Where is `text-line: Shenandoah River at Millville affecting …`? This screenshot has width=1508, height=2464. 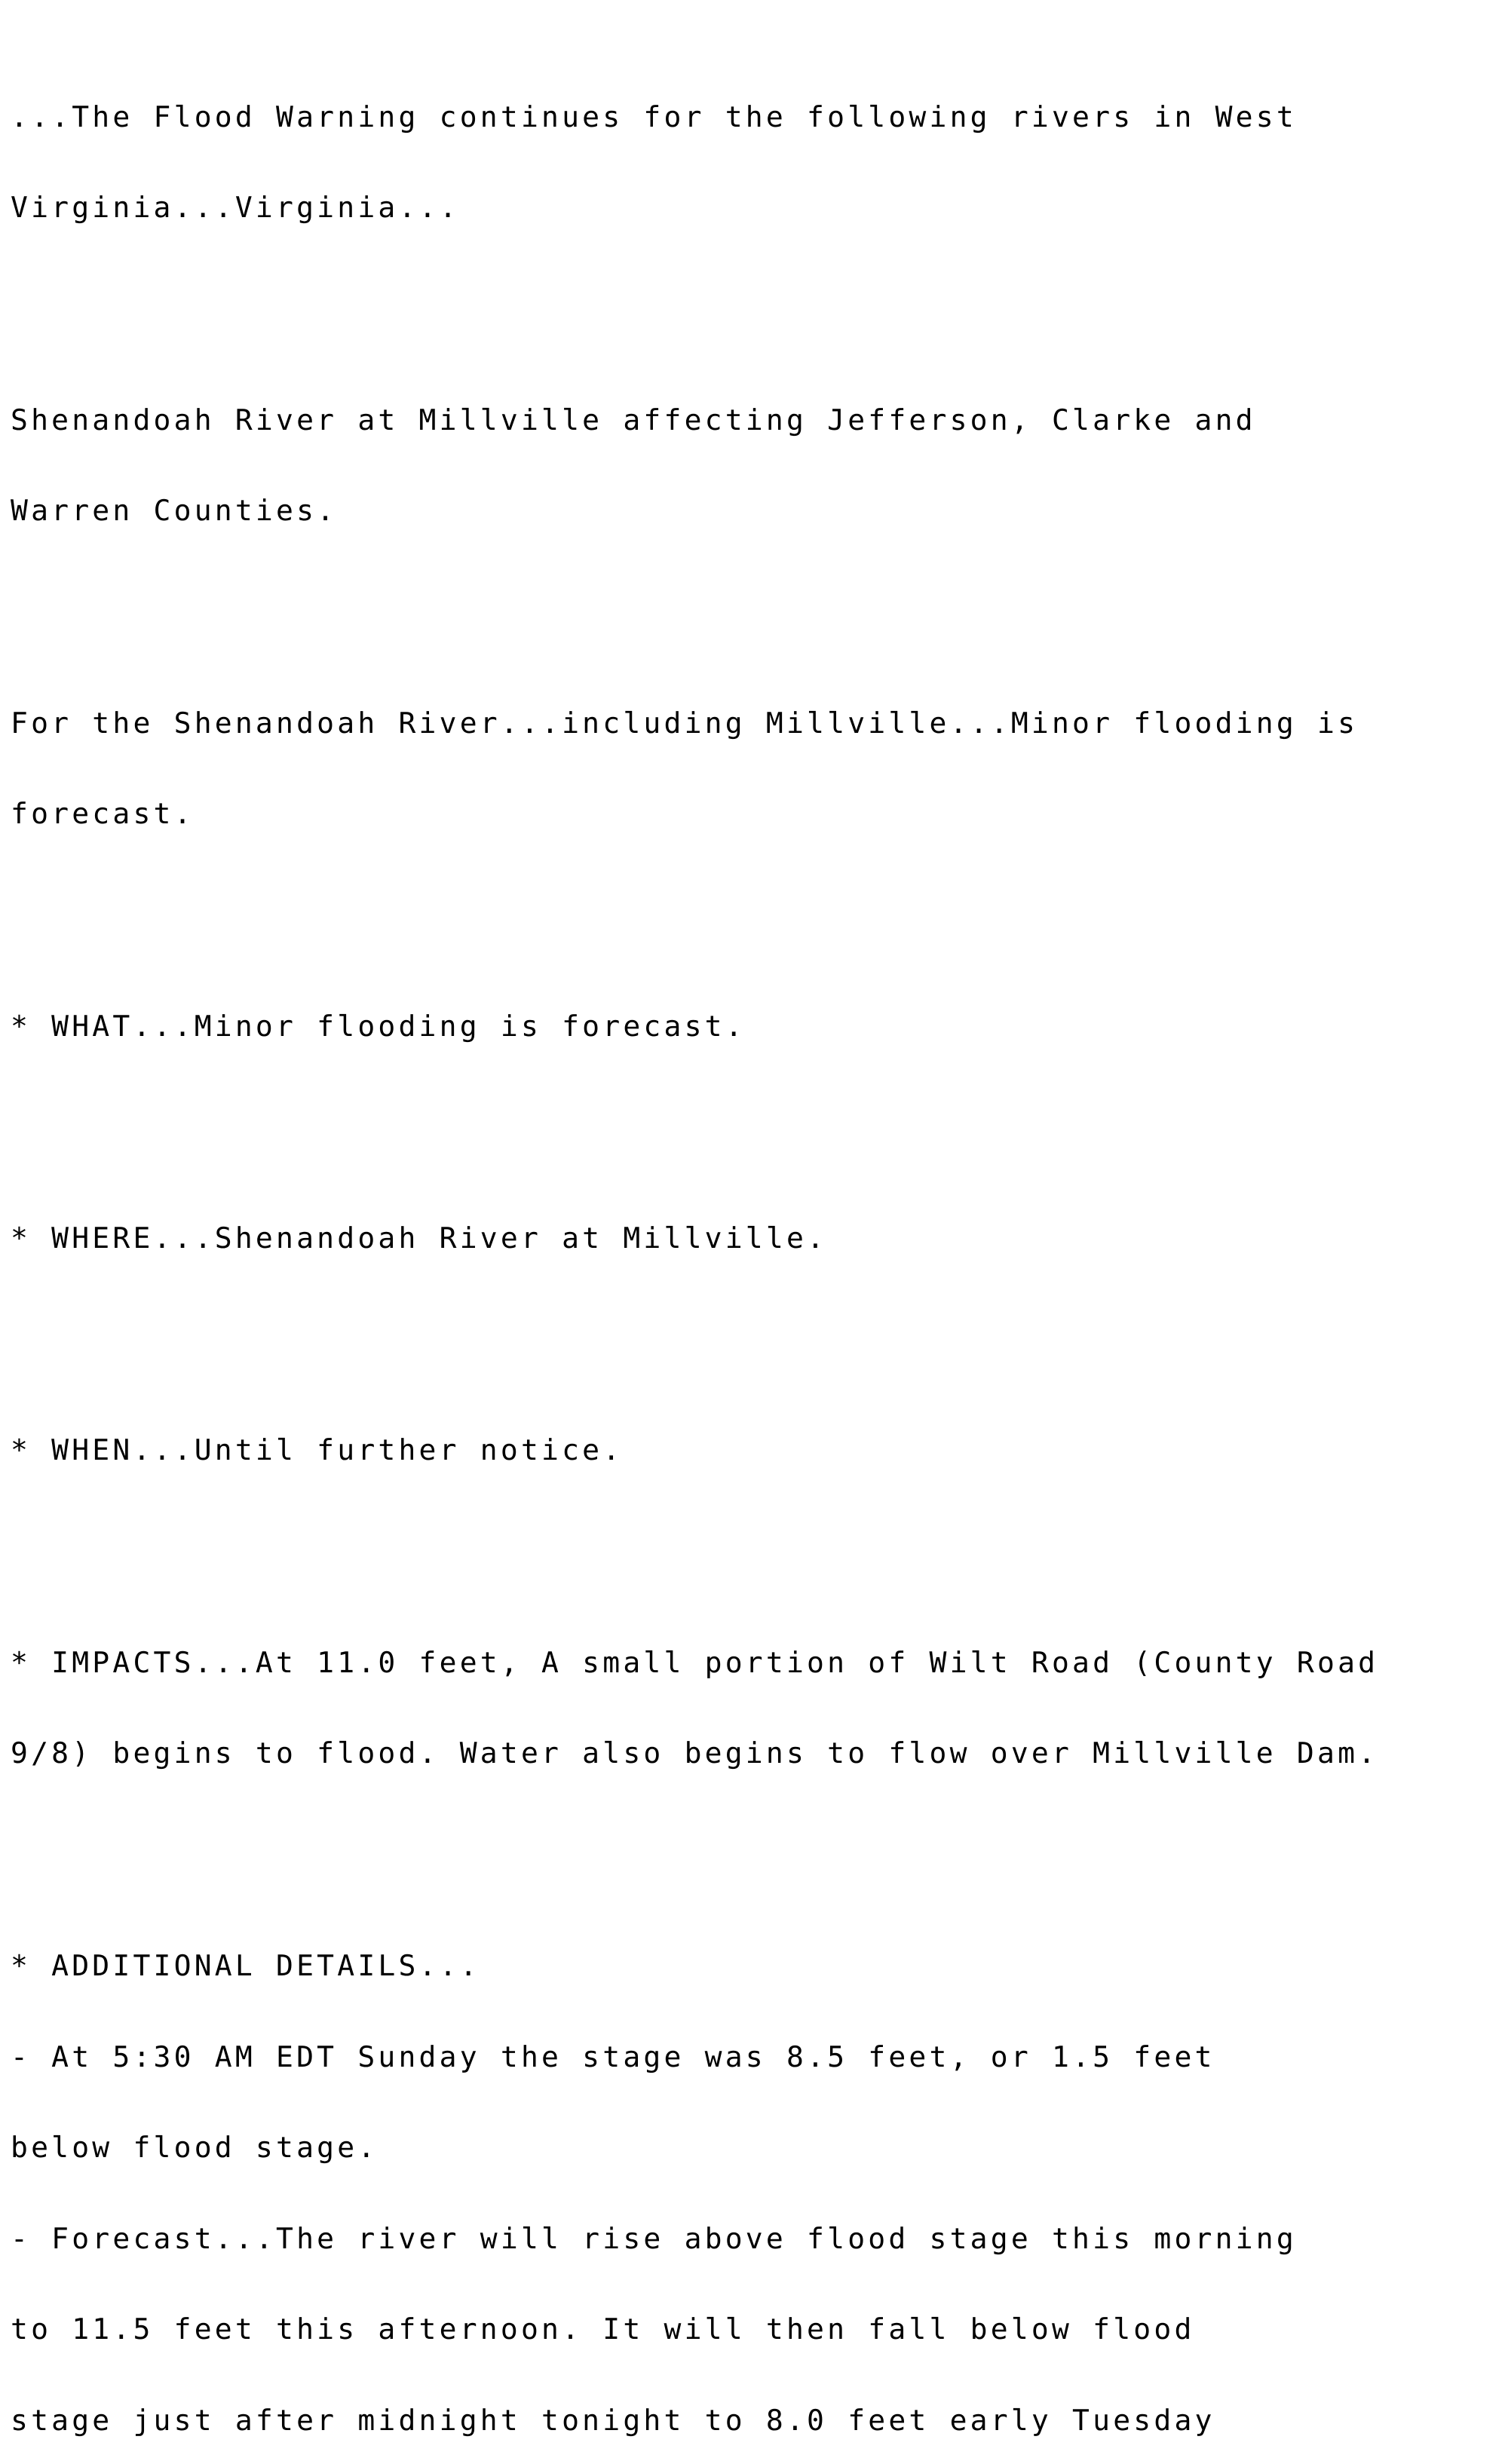 text-line: Shenandoah River at Millville affecting … is located at coordinates (633, 420).